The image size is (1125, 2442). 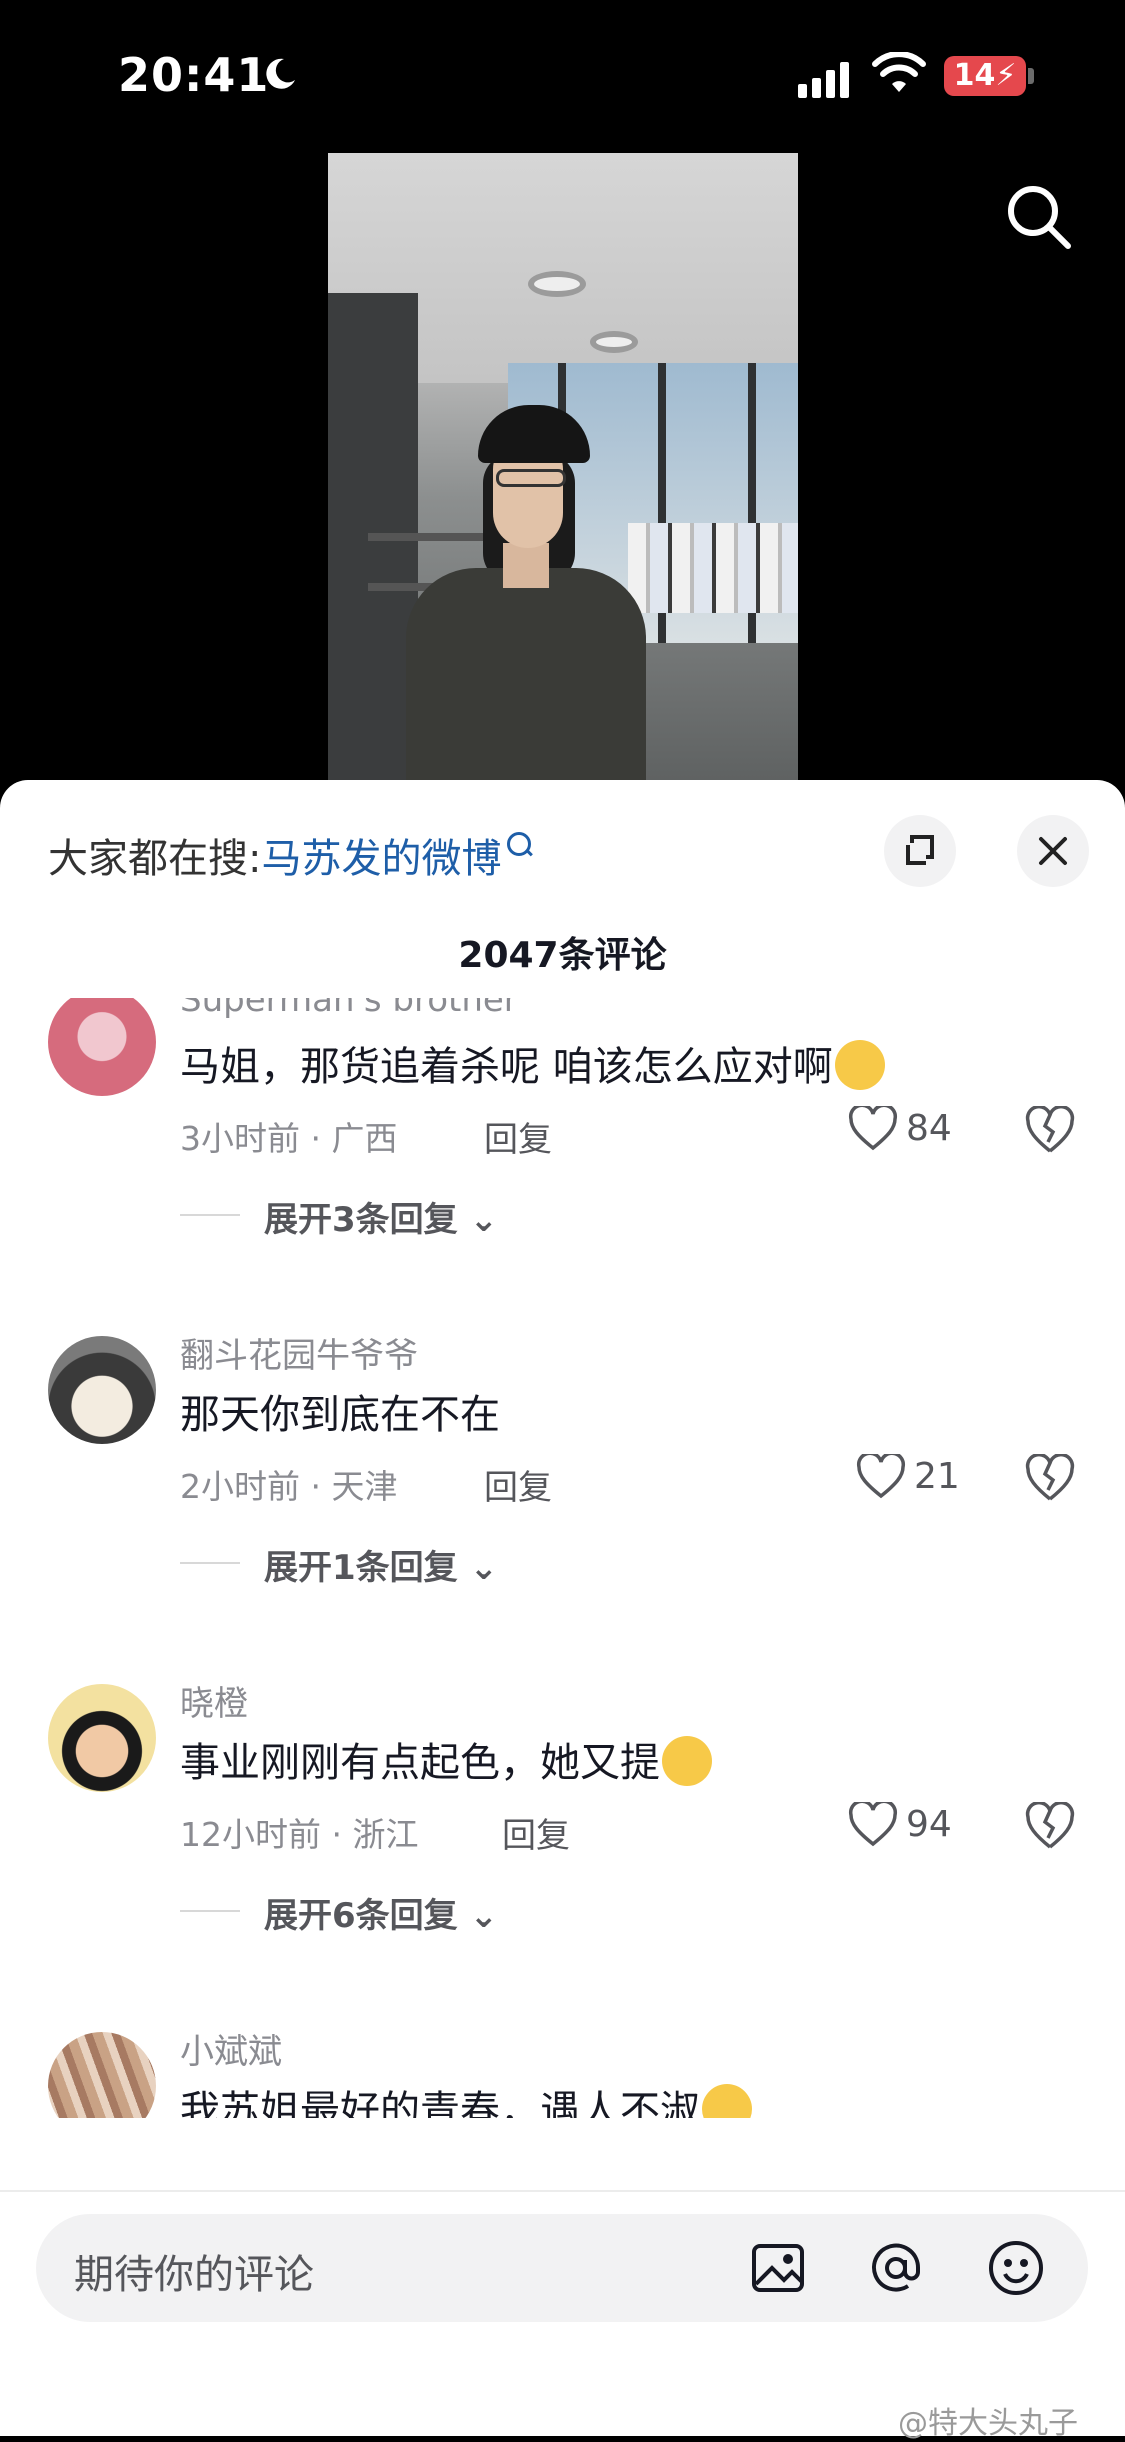 I want to click on store-shelf, so click(x=433, y=537).